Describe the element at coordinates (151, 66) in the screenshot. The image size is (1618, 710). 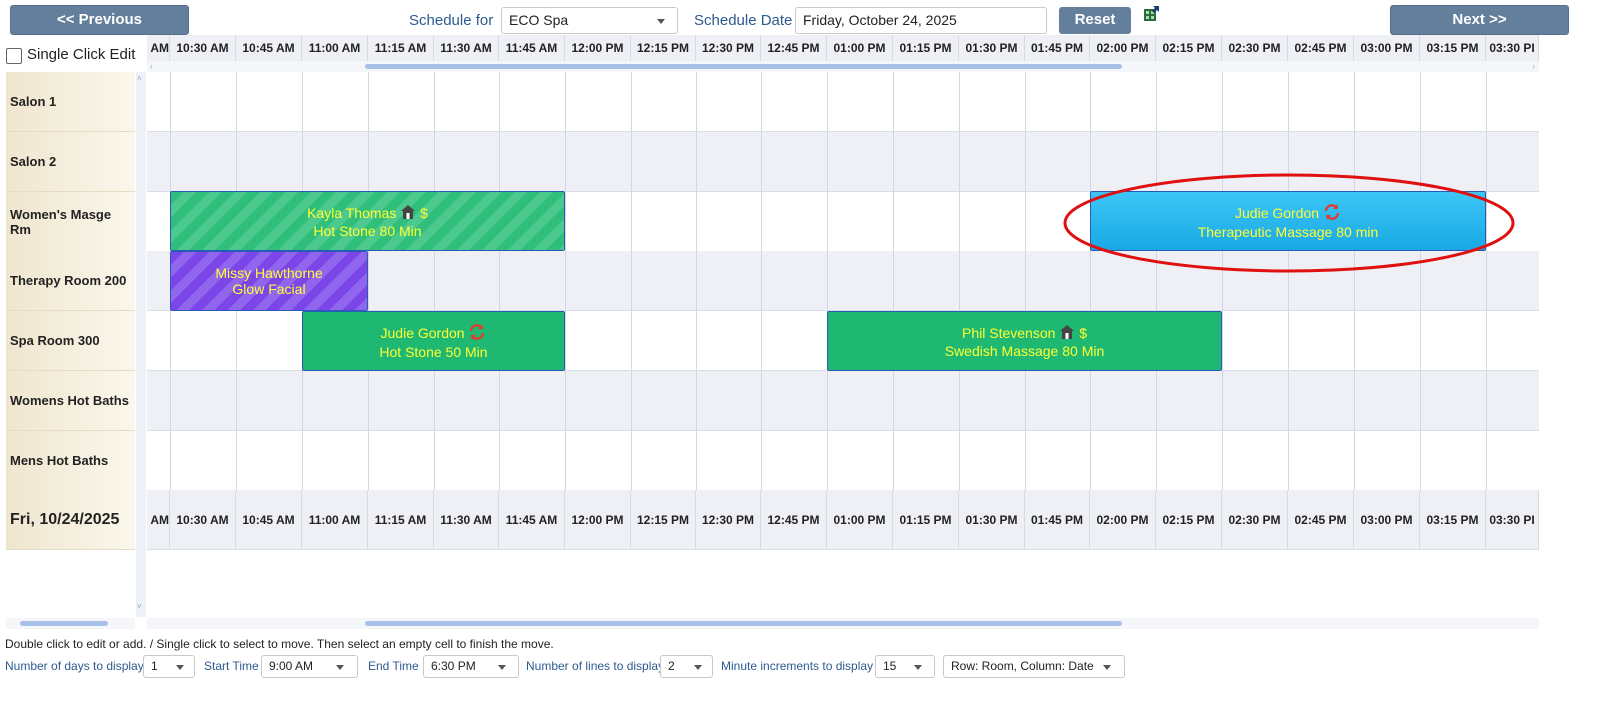
I see `scroll-left-icon: ‹` at that location.